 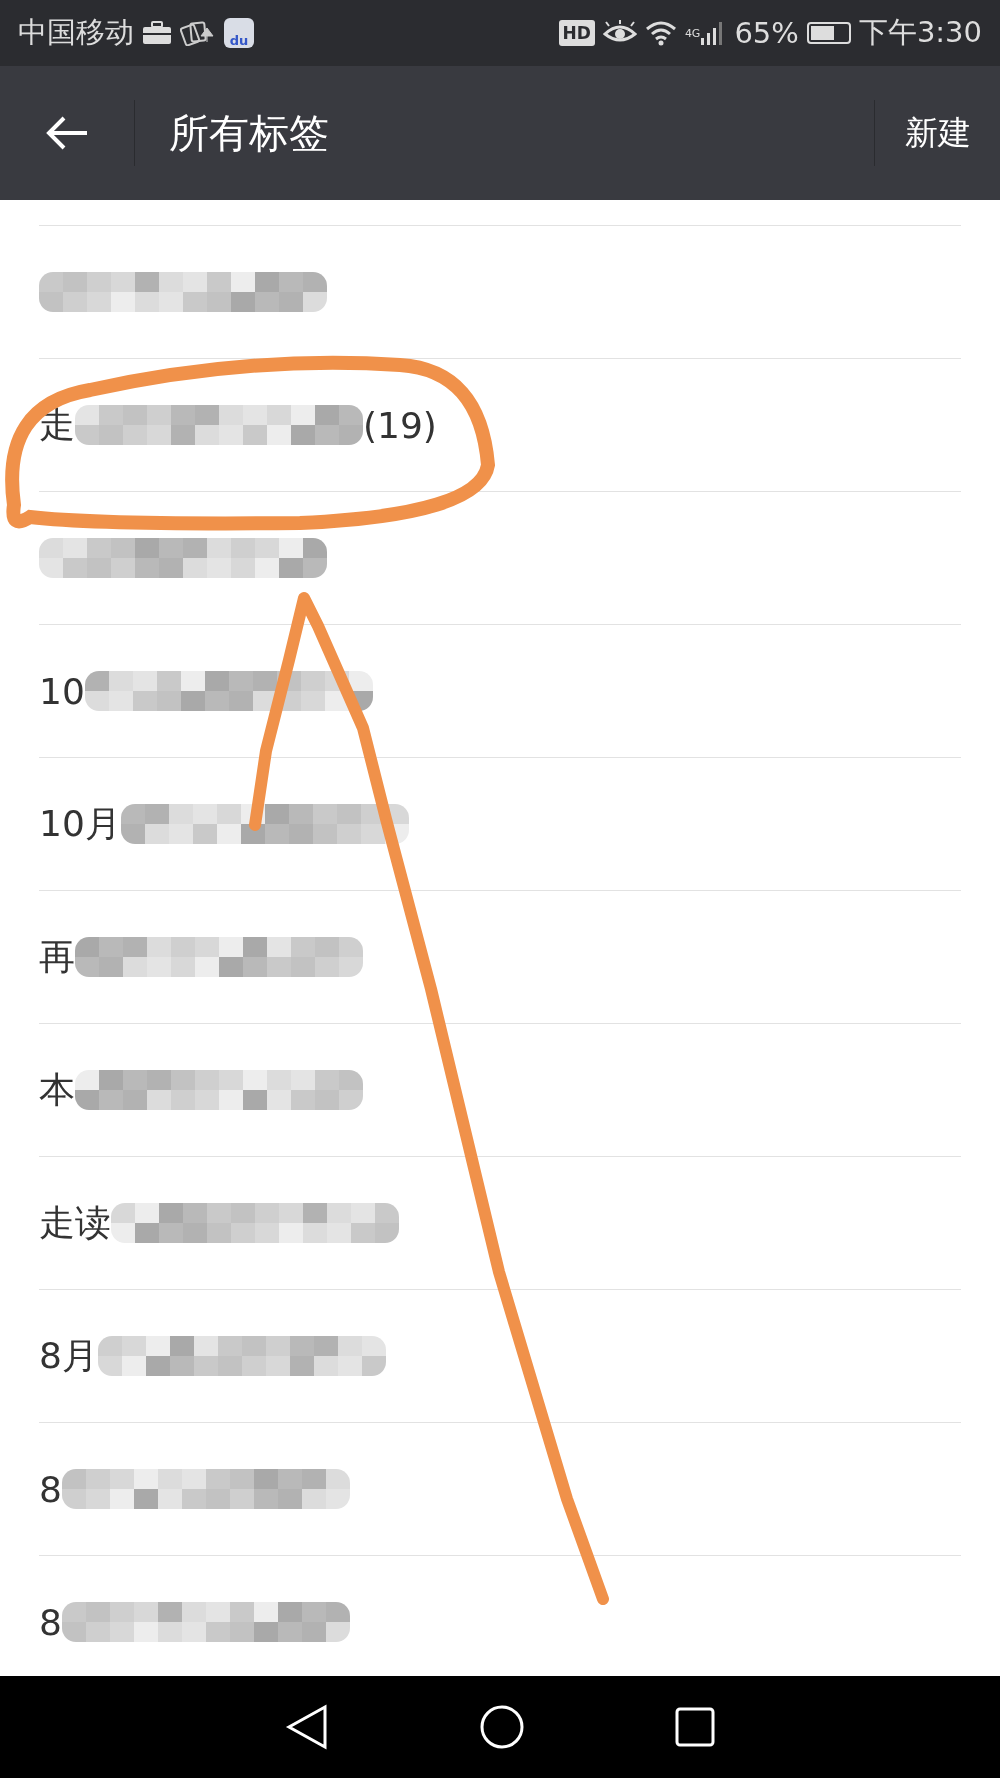 What do you see at coordinates (500, 691) in the screenshot?
I see `tag-item: 10` at bounding box center [500, 691].